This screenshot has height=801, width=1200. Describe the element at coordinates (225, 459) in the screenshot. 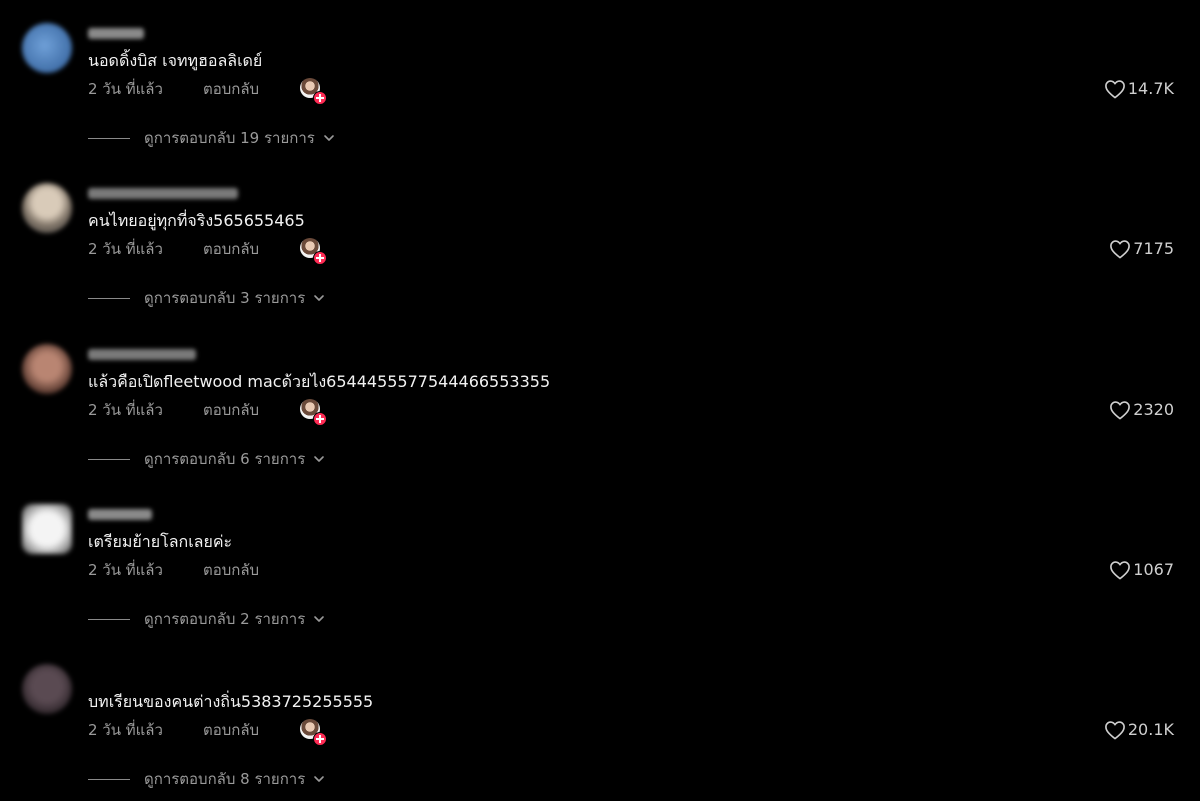

I see `view-replies-label: ดูการตอบกลับ 6 รายการ` at that location.